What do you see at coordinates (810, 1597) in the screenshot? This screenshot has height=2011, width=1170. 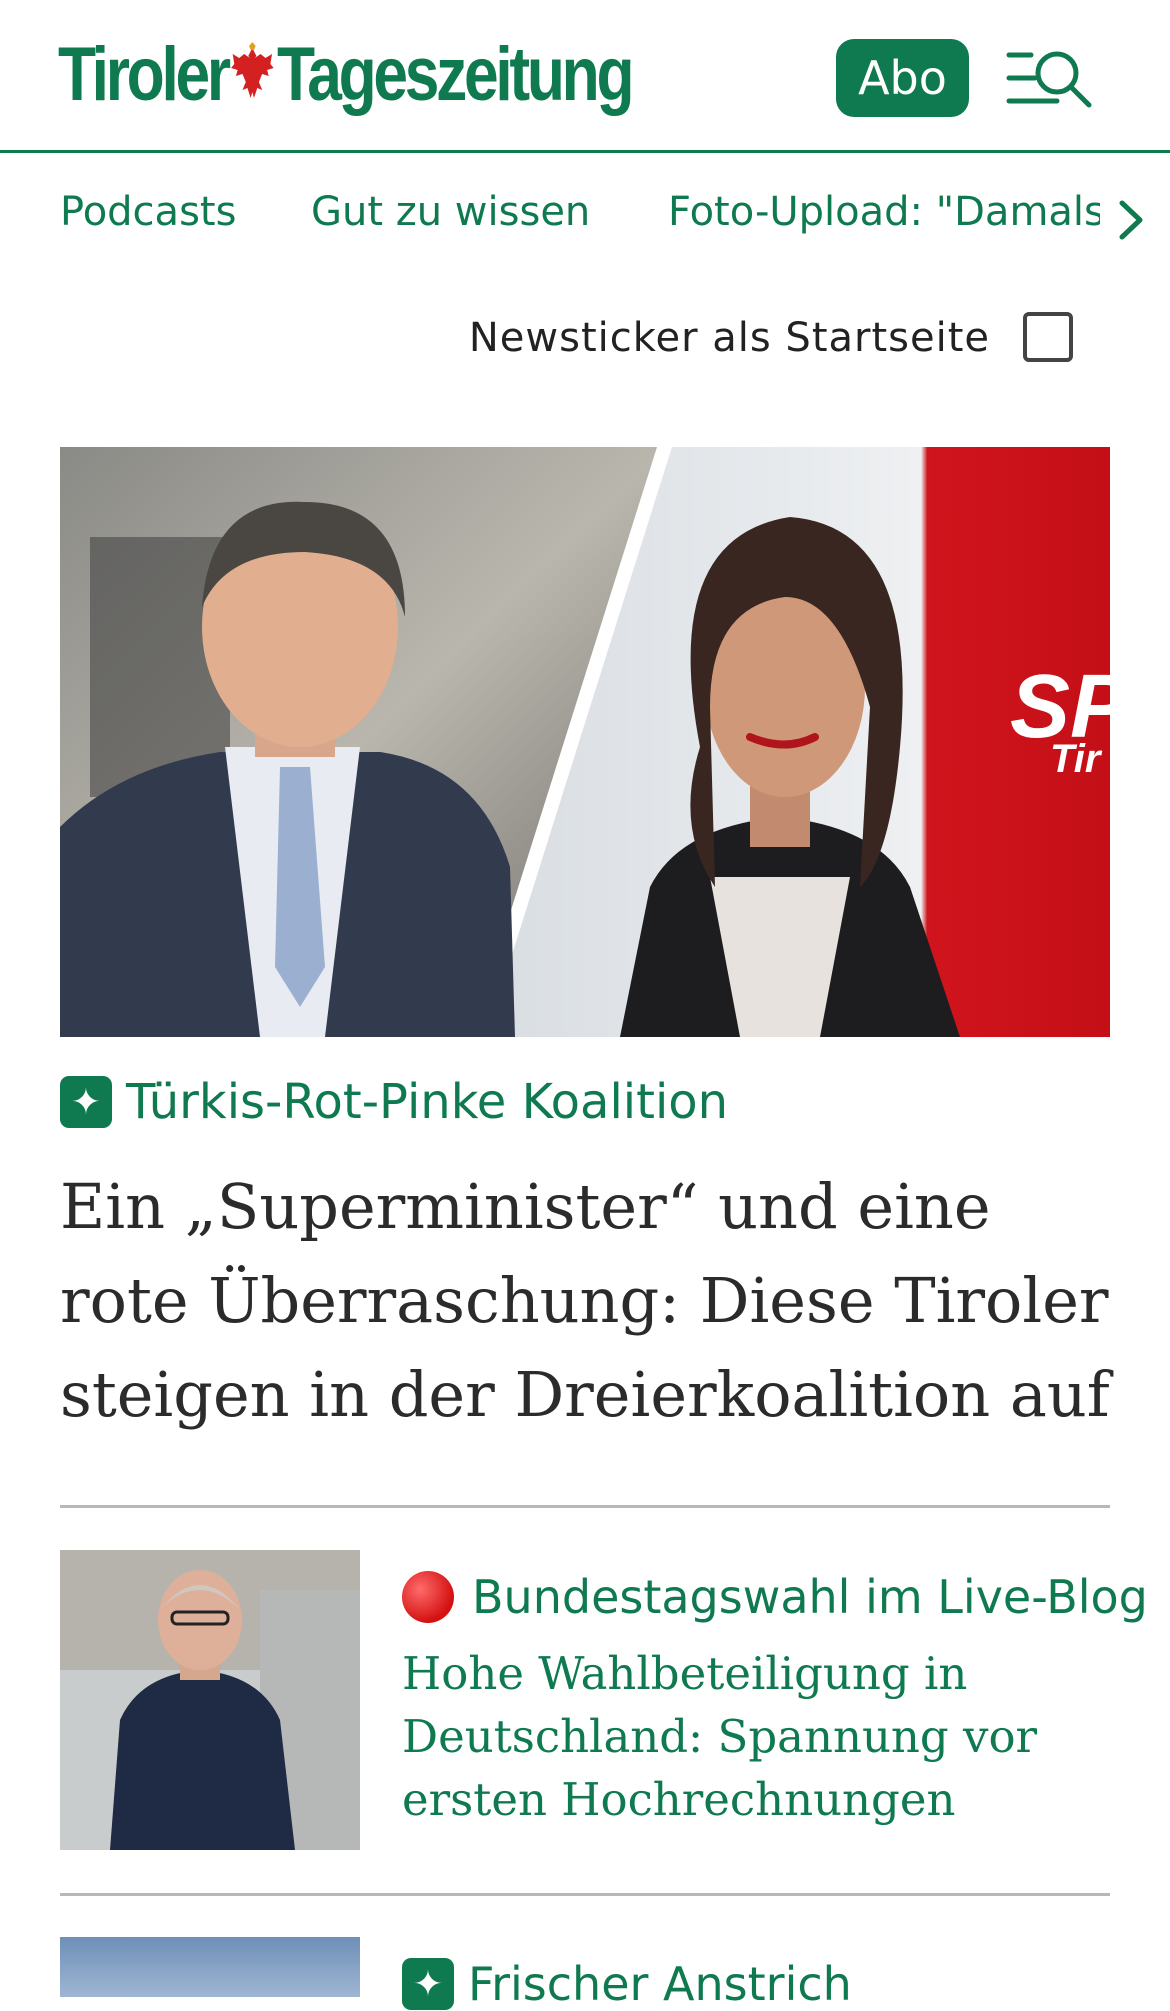 I see `article-kicker-text: Bundestagswahl im Live-Blog` at bounding box center [810, 1597].